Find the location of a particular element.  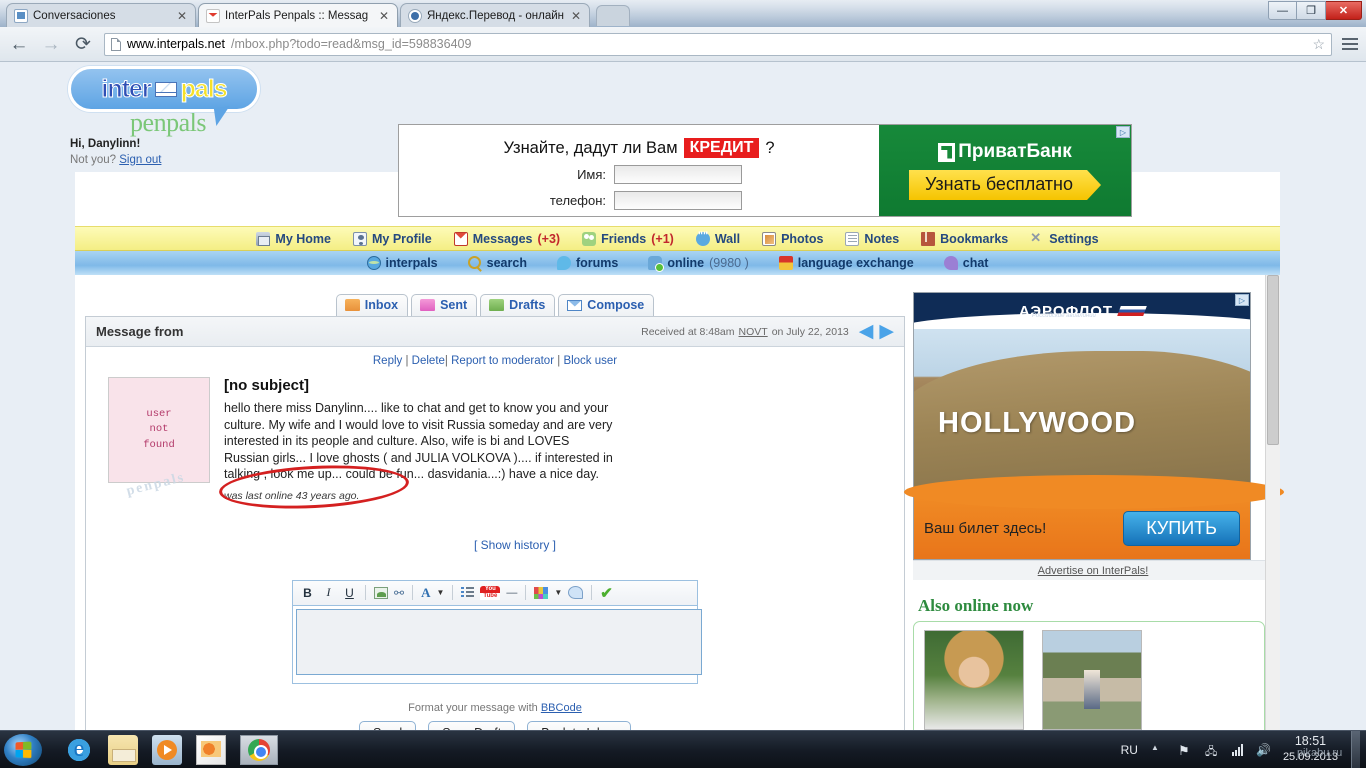

nav-notes: Notes is located at coordinates (872, 238).